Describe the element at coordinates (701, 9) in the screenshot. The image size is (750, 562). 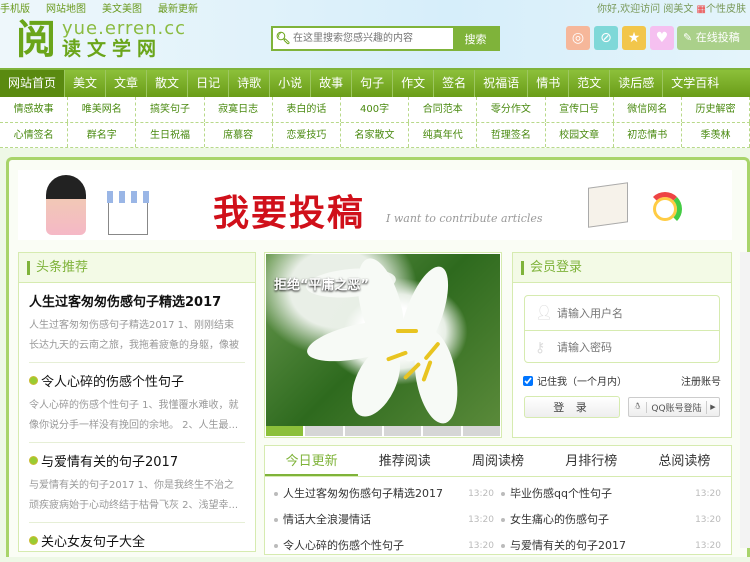
I see `palette-icon: ▦` at that location.